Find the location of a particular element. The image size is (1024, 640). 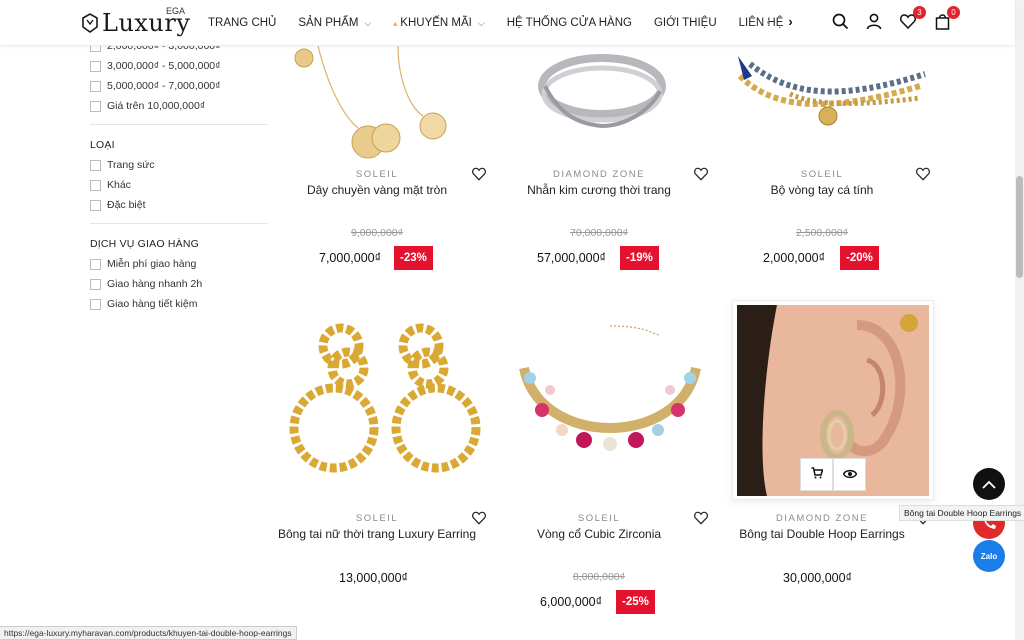

nav-promotions: ▴ KHUYẾN MÃI ⌵ is located at coordinates (438, 23).